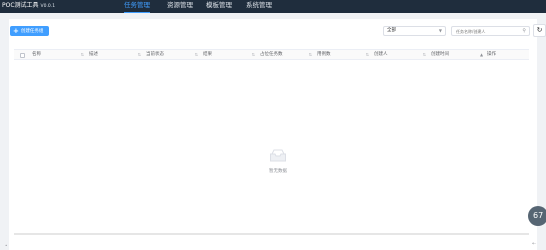 The image size is (546, 250). I want to click on empty-state-text: 暂无数据, so click(278, 171).